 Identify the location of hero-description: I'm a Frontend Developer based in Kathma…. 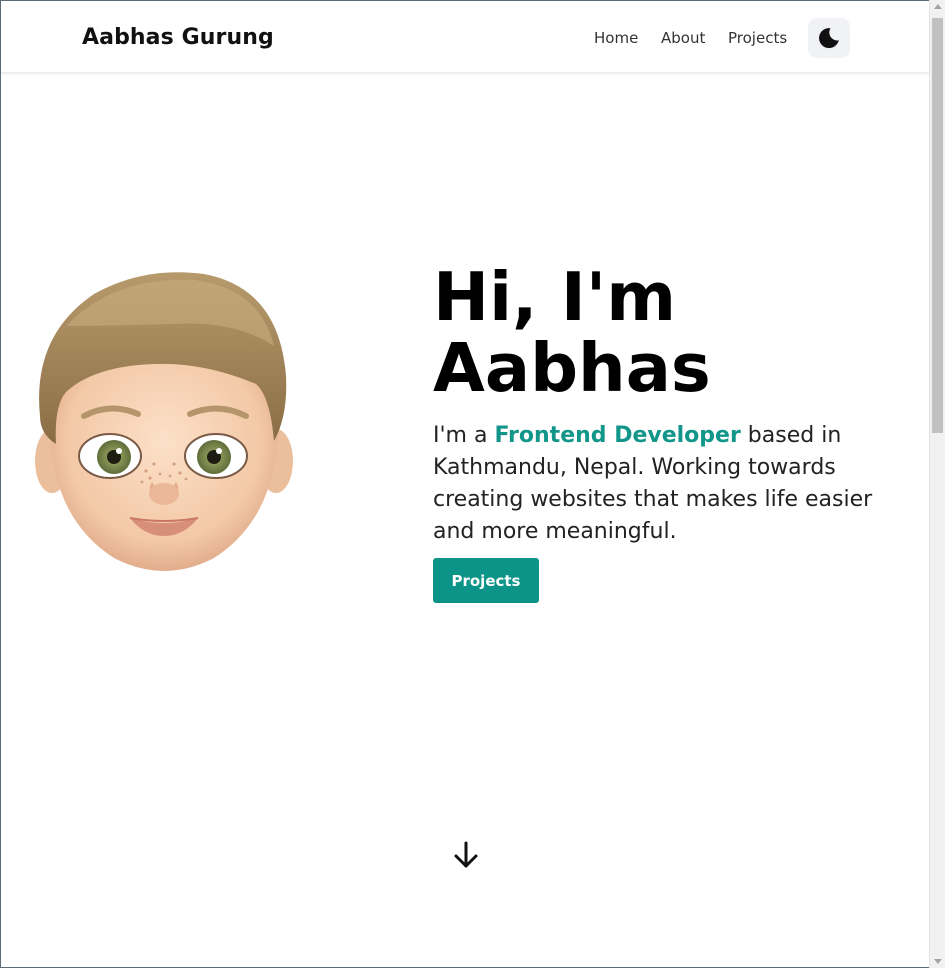
(668, 484).